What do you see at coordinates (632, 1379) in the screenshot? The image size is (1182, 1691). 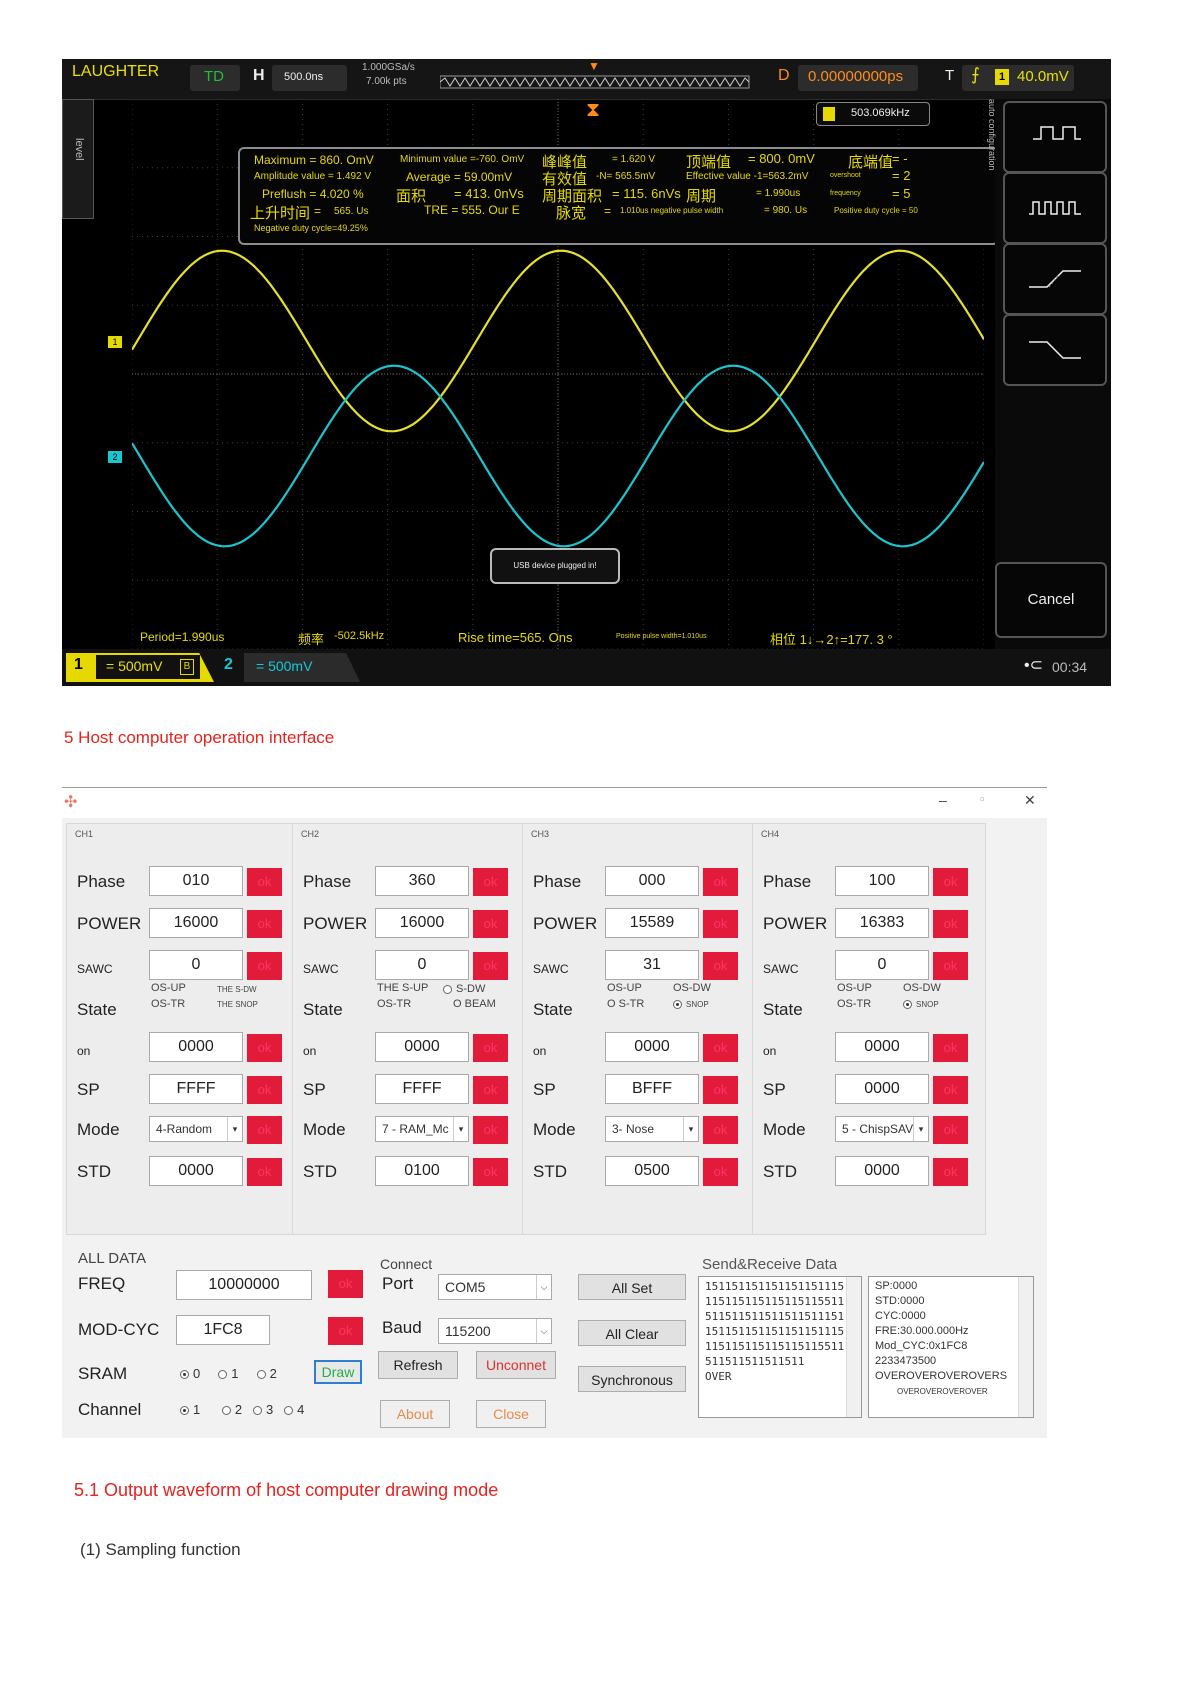 I see `synchronous-button: Synchronous` at bounding box center [632, 1379].